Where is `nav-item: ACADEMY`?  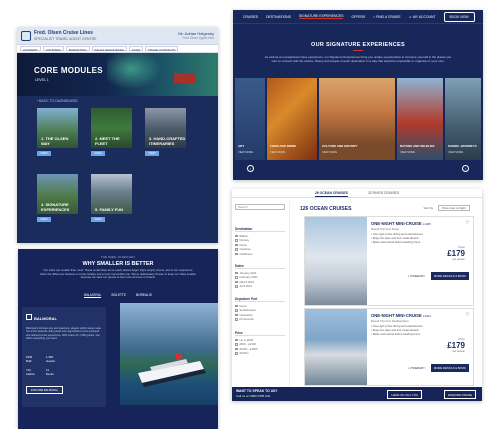 nav-item: ACADEMY is located at coordinates (30, 49).